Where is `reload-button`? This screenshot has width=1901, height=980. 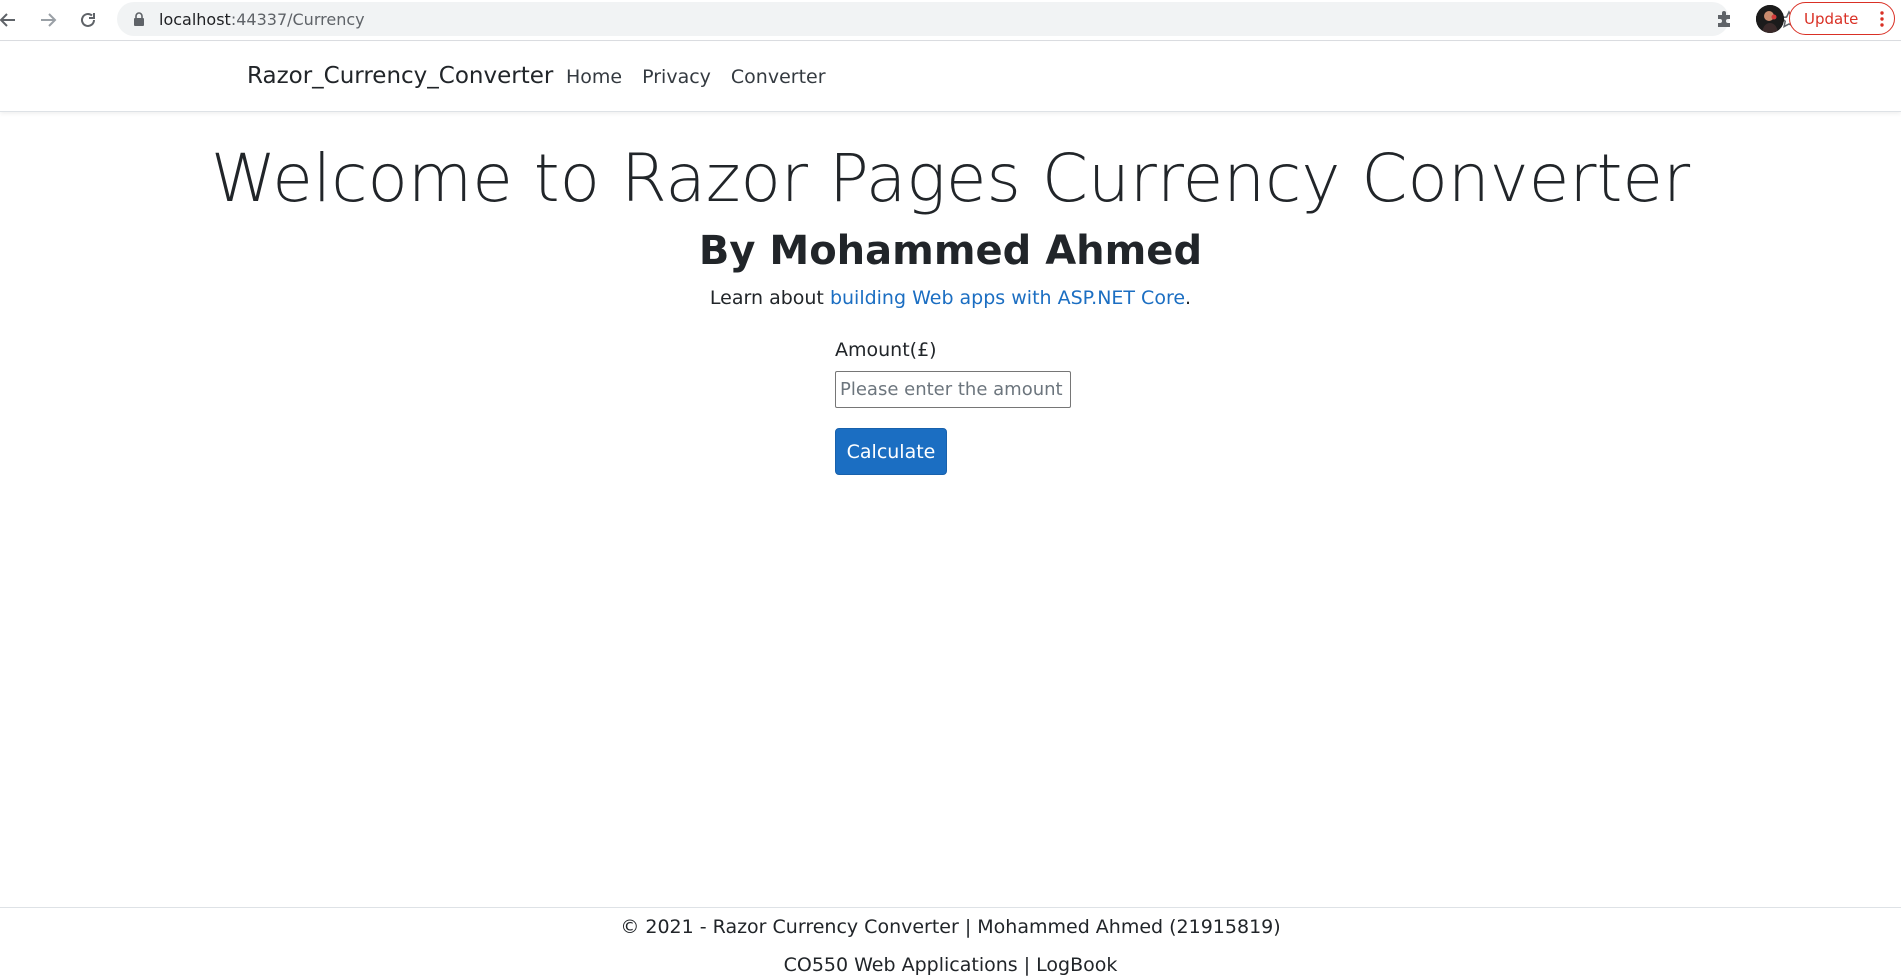
reload-button is located at coordinates (88, 20).